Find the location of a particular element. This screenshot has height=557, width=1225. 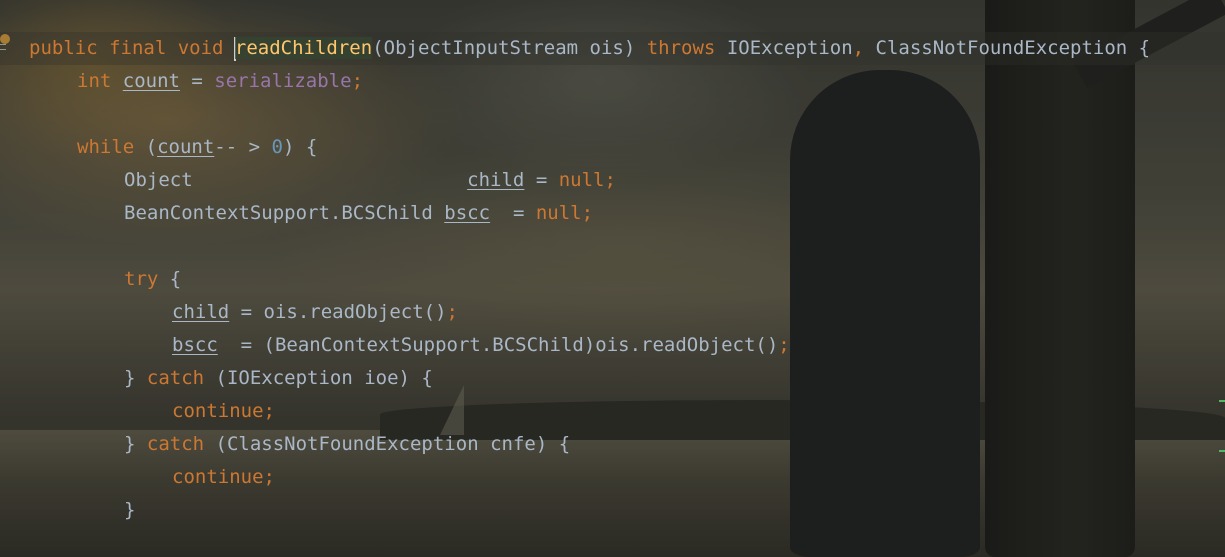

code-line-14: continue; is located at coordinates (223, 477).